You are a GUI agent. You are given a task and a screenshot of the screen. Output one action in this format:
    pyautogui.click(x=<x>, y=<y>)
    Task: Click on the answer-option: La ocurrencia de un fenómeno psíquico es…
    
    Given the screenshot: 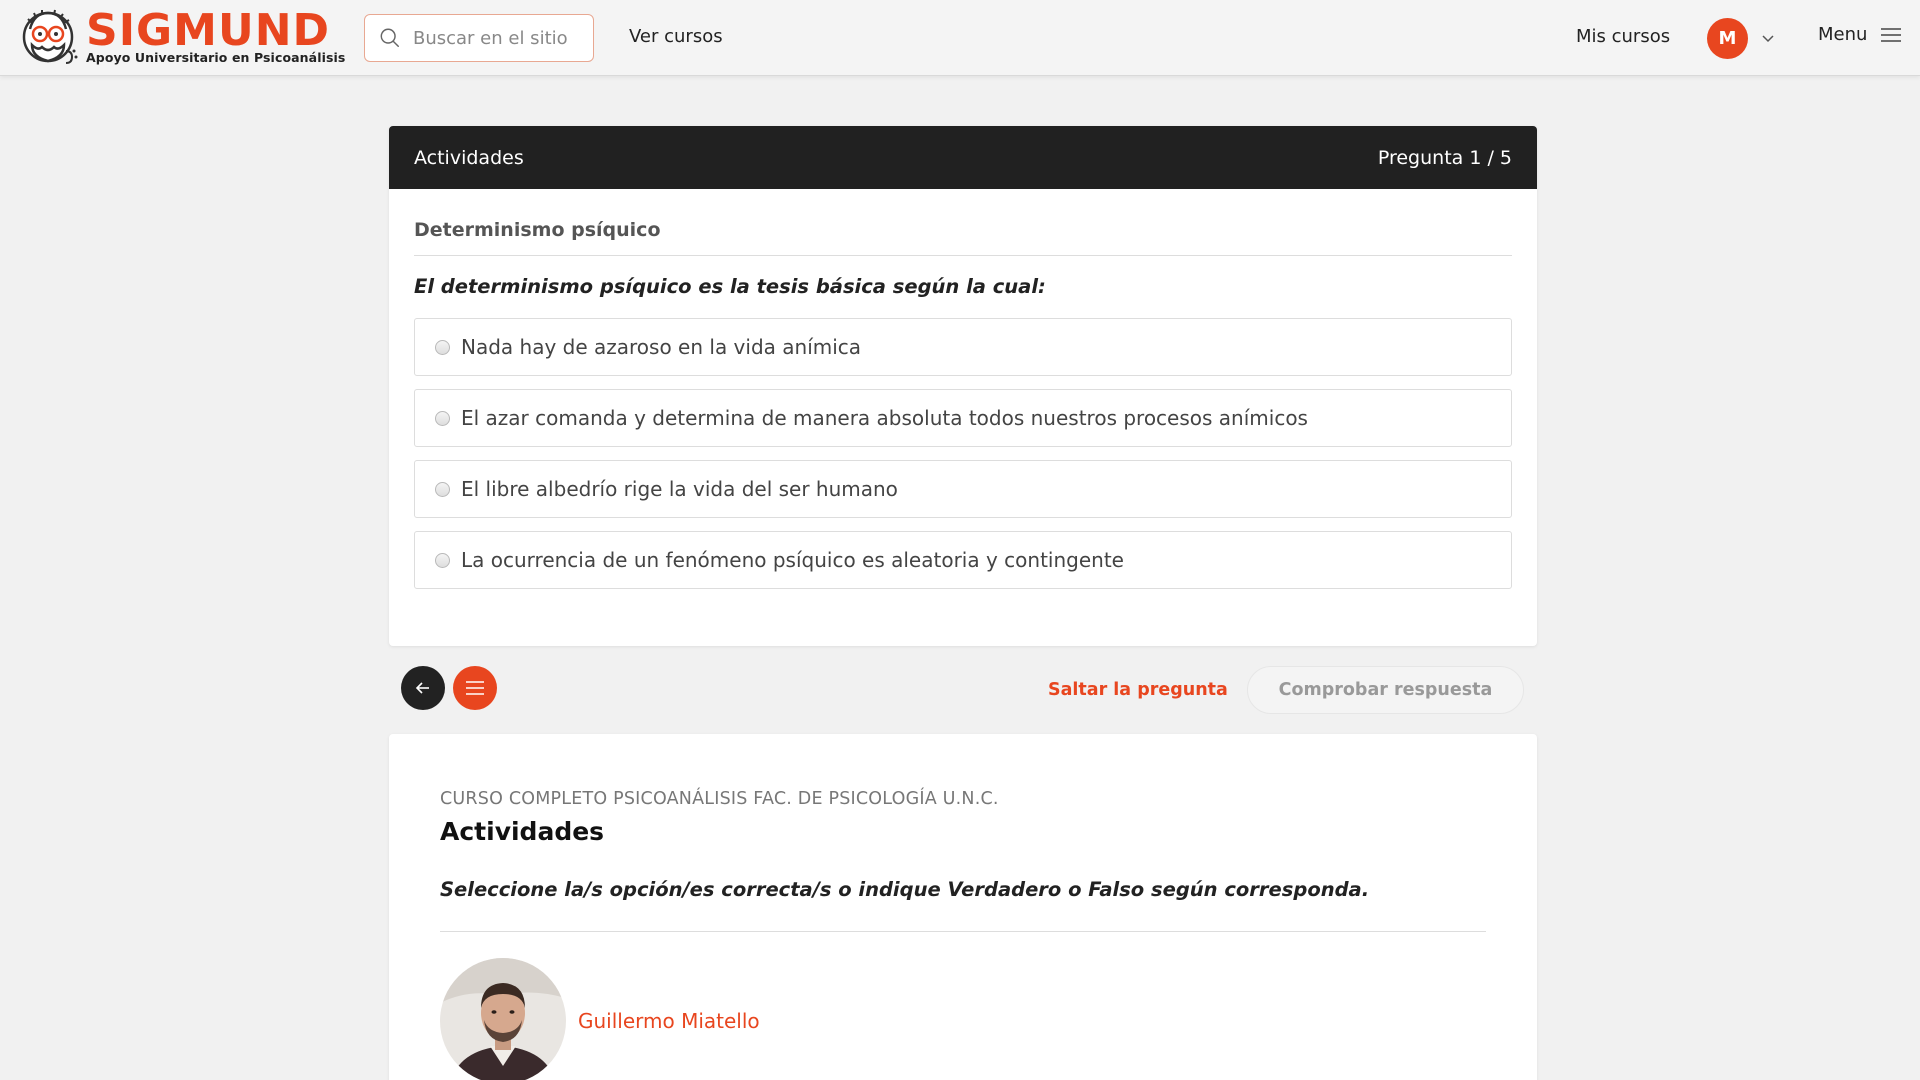 What is the action you would take?
    pyautogui.click(x=963, y=560)
    